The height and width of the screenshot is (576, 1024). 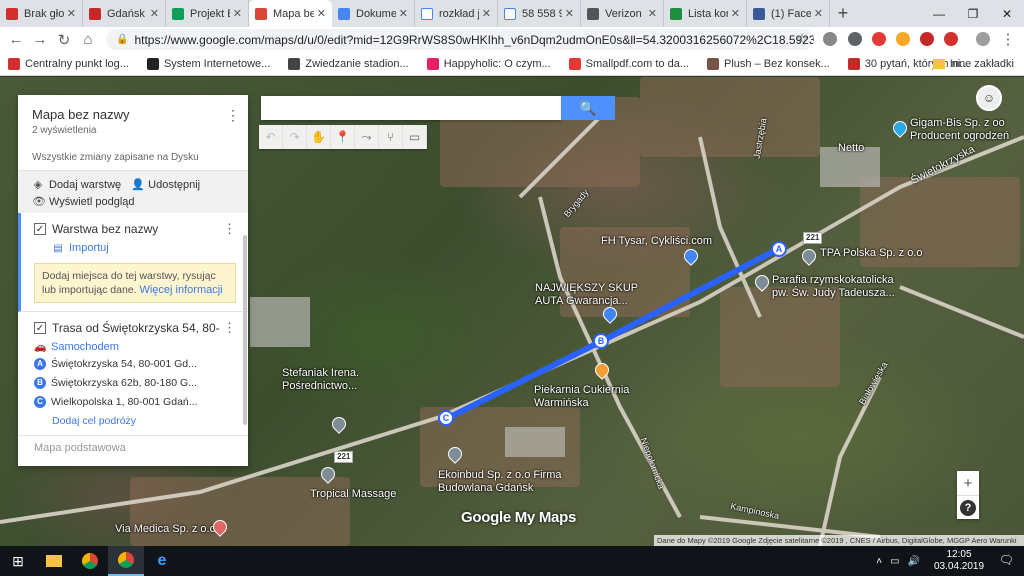 What do you see at coordinates (500, 482) in the screenshot?
I see `poi-ekoinbud: Ekoinbud Sp. z o.o Firma Budowlana Gdańsk` at bounding box center [500, 482].